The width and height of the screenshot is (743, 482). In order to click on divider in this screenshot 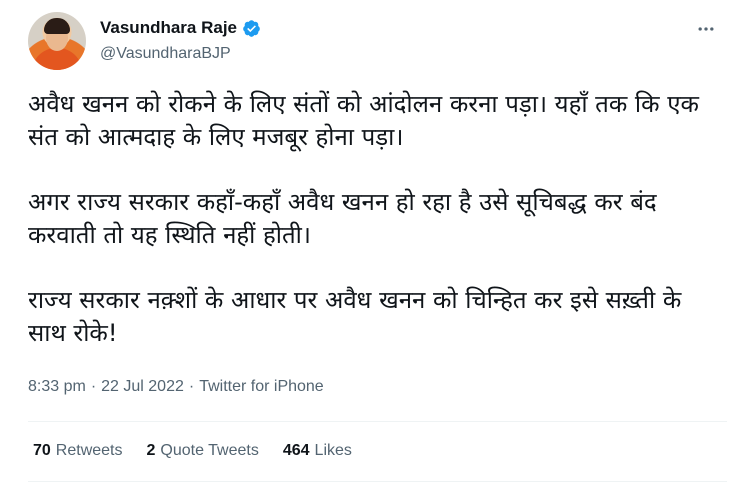, I will do `click(377, 421)`.